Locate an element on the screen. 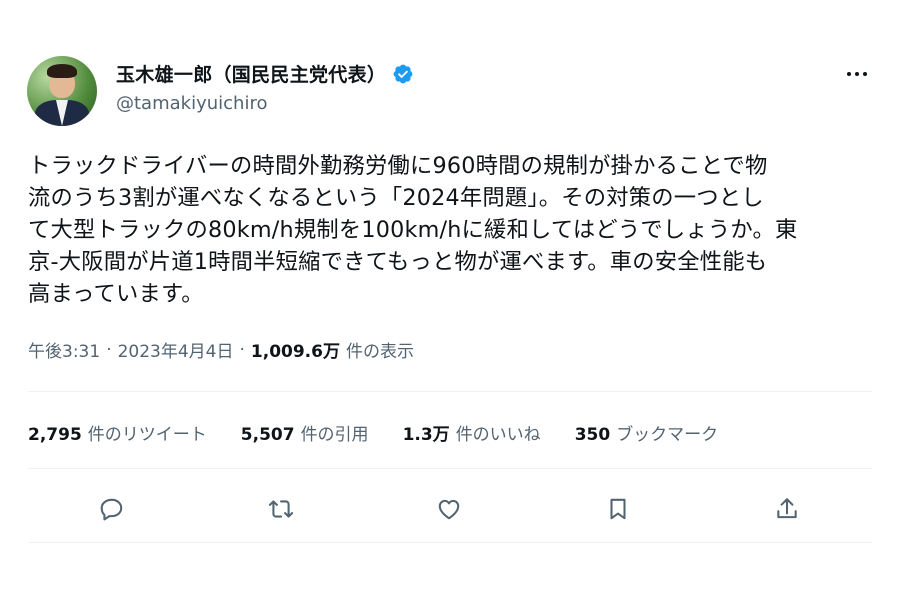  author-name-row: 玉木雄一郎（国民民主党代表） is located at coordinates (265, 73).